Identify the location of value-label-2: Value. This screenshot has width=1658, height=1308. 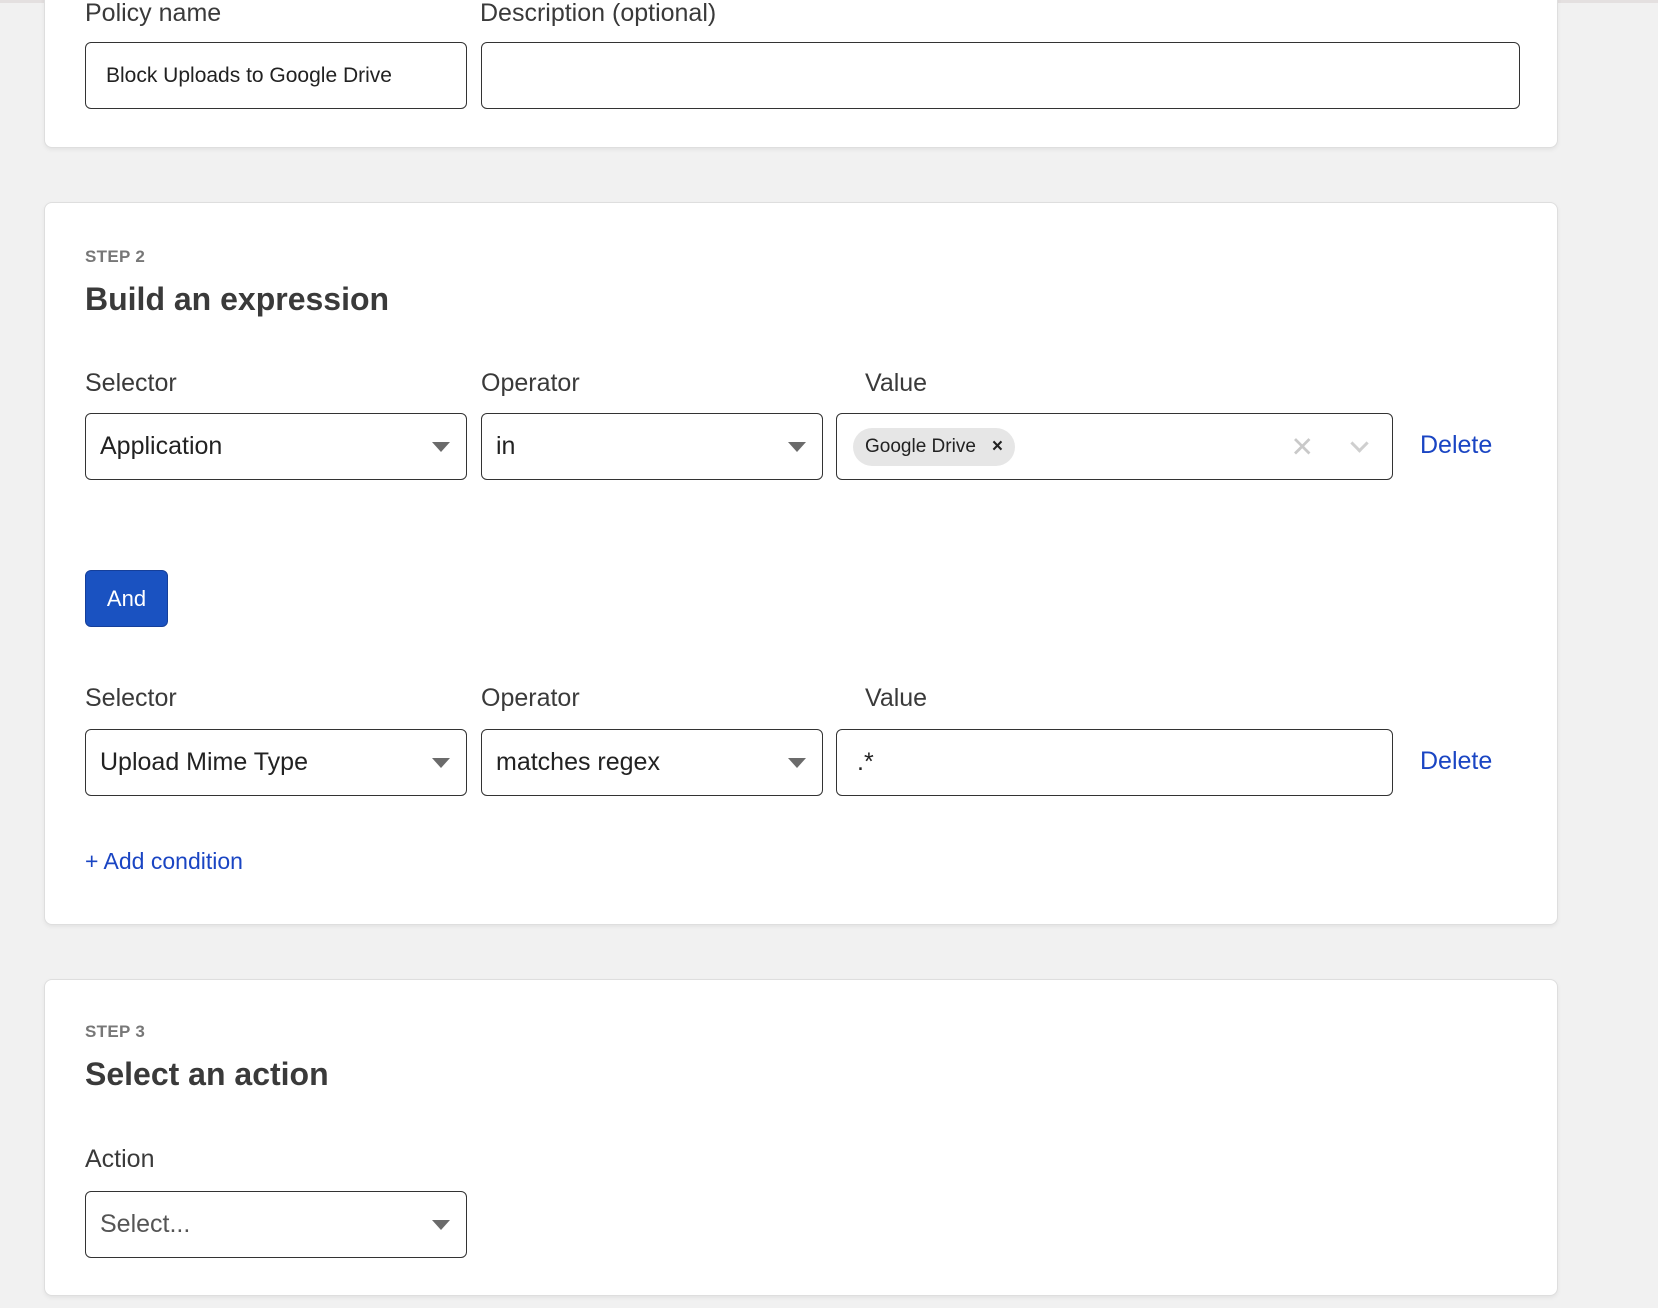
(896, 698).